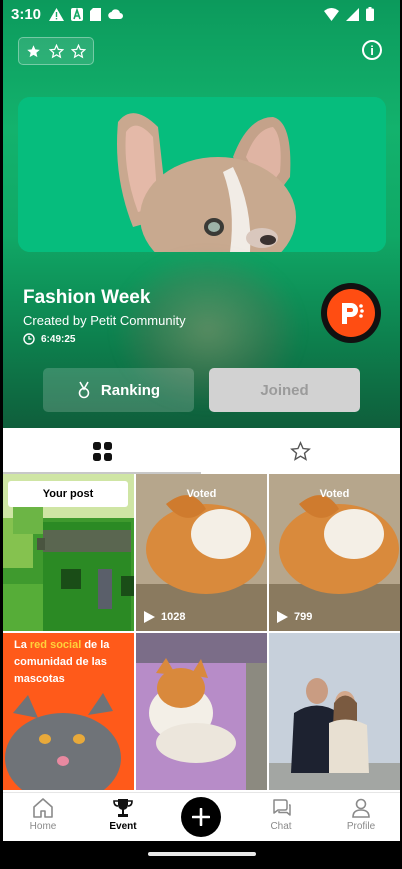 The height and width of the screenshot is (869, 402). What do you see at coordinates (77, 14) in the screenshot?
I see `a-icon` at bounding box center [77, 14].